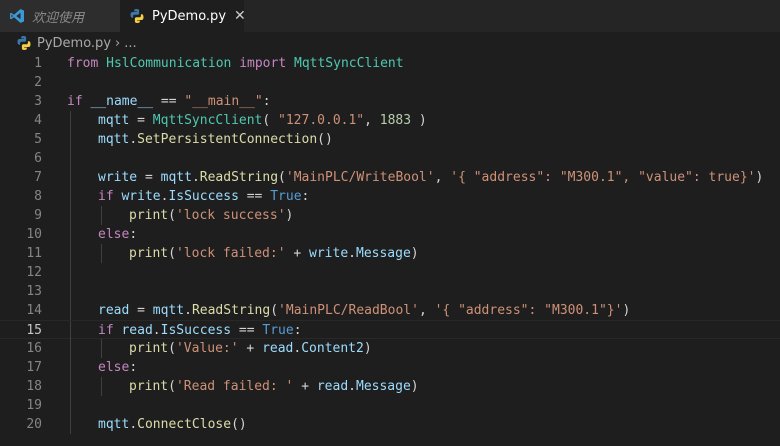 The width and height of the screenshot is (780, 446). I want to click on code-token: 'lock failed:', so click(230, 253).